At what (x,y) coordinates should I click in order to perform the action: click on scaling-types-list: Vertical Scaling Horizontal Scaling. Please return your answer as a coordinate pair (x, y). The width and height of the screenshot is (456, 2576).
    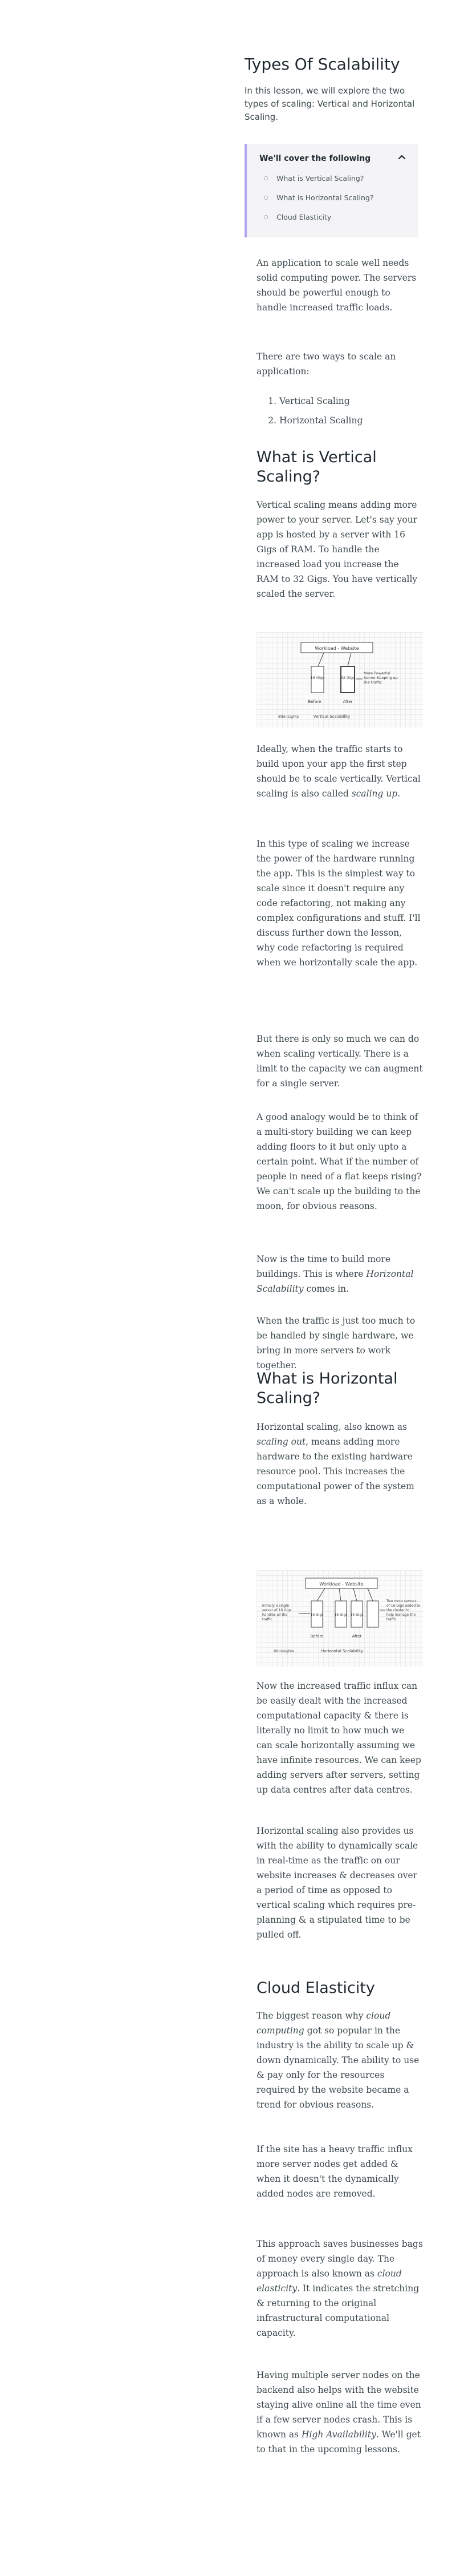
    Looking at the image, I should click on (339, 411).